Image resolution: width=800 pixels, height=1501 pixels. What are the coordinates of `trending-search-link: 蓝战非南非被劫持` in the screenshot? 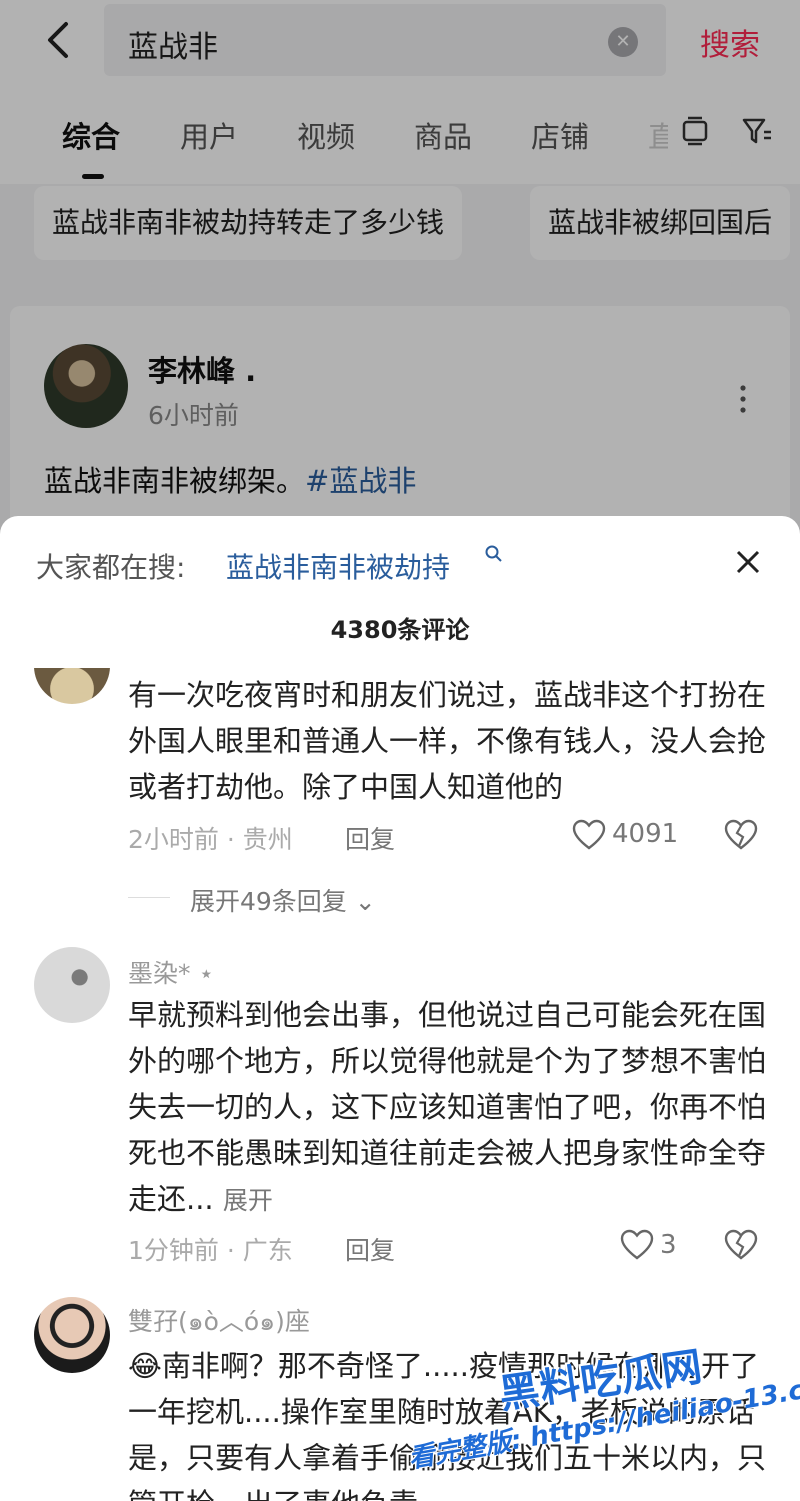 It's located at (338, 566).